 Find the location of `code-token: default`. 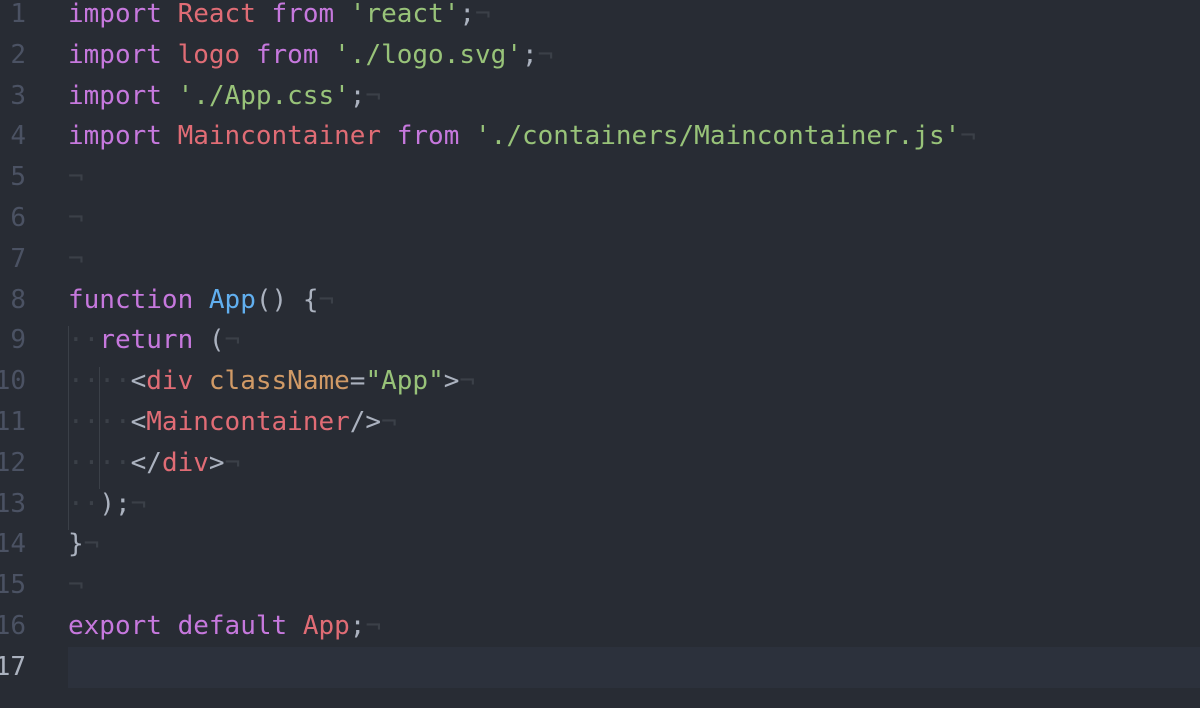

code-token: default is located at coordinates (232, 626).